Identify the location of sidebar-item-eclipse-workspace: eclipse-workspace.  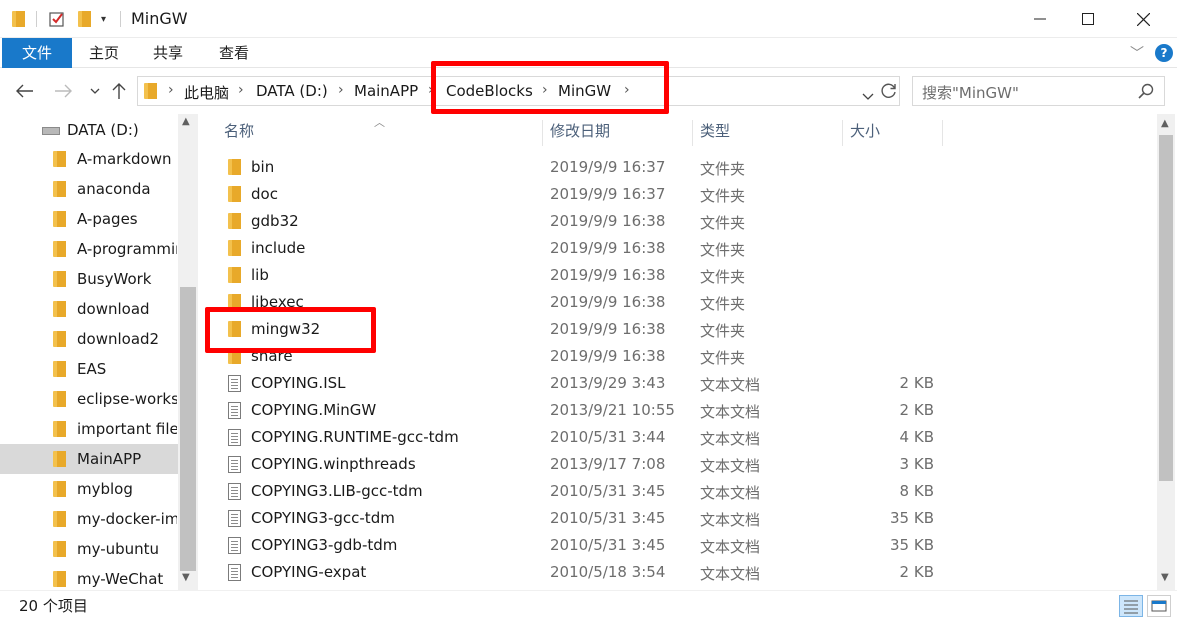
(89, 399).